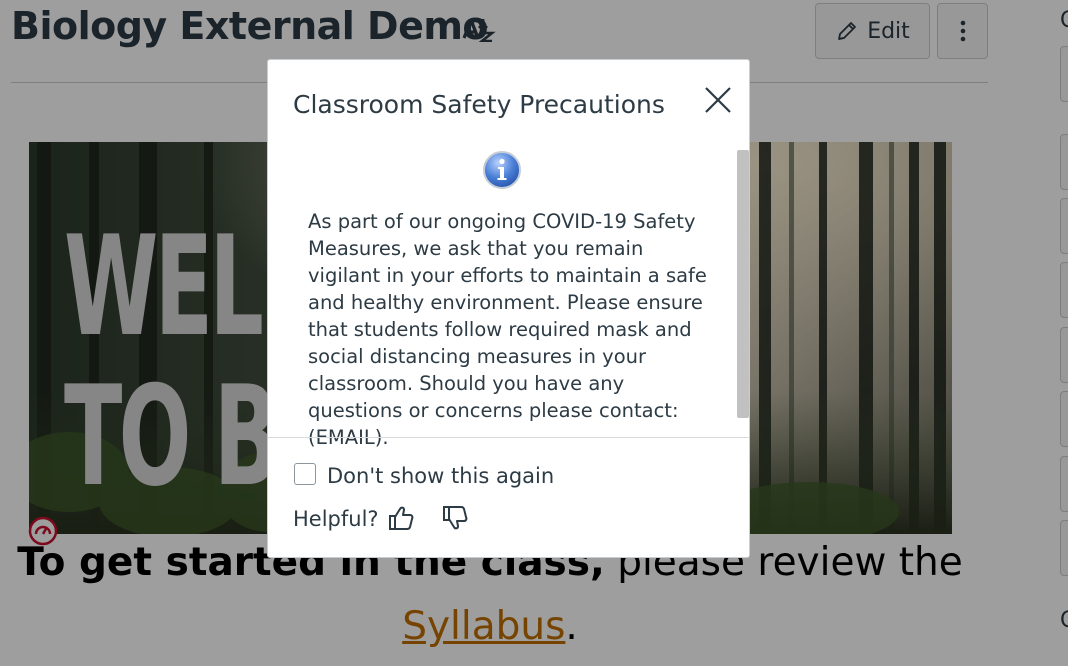 This screenshot has height=666, width=1068. Describe the element at coordinates (401, 518) in the screenshot. I see `thumbs-up-icon` at that location.